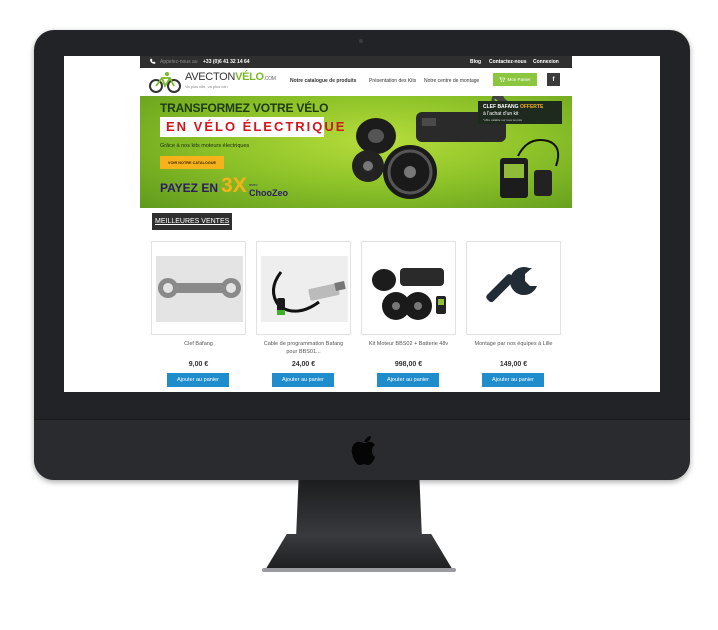 The height and width of the screenshot is (630, 718). I want to click on product-price: 24,00 €, so click(303, 364).